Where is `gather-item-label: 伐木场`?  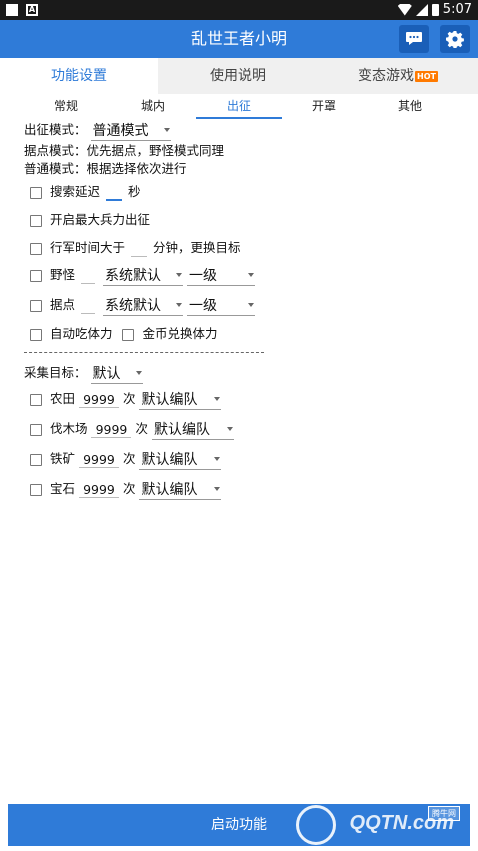 gather-item-label: 伐木场 is located at coordinates (68, 428).